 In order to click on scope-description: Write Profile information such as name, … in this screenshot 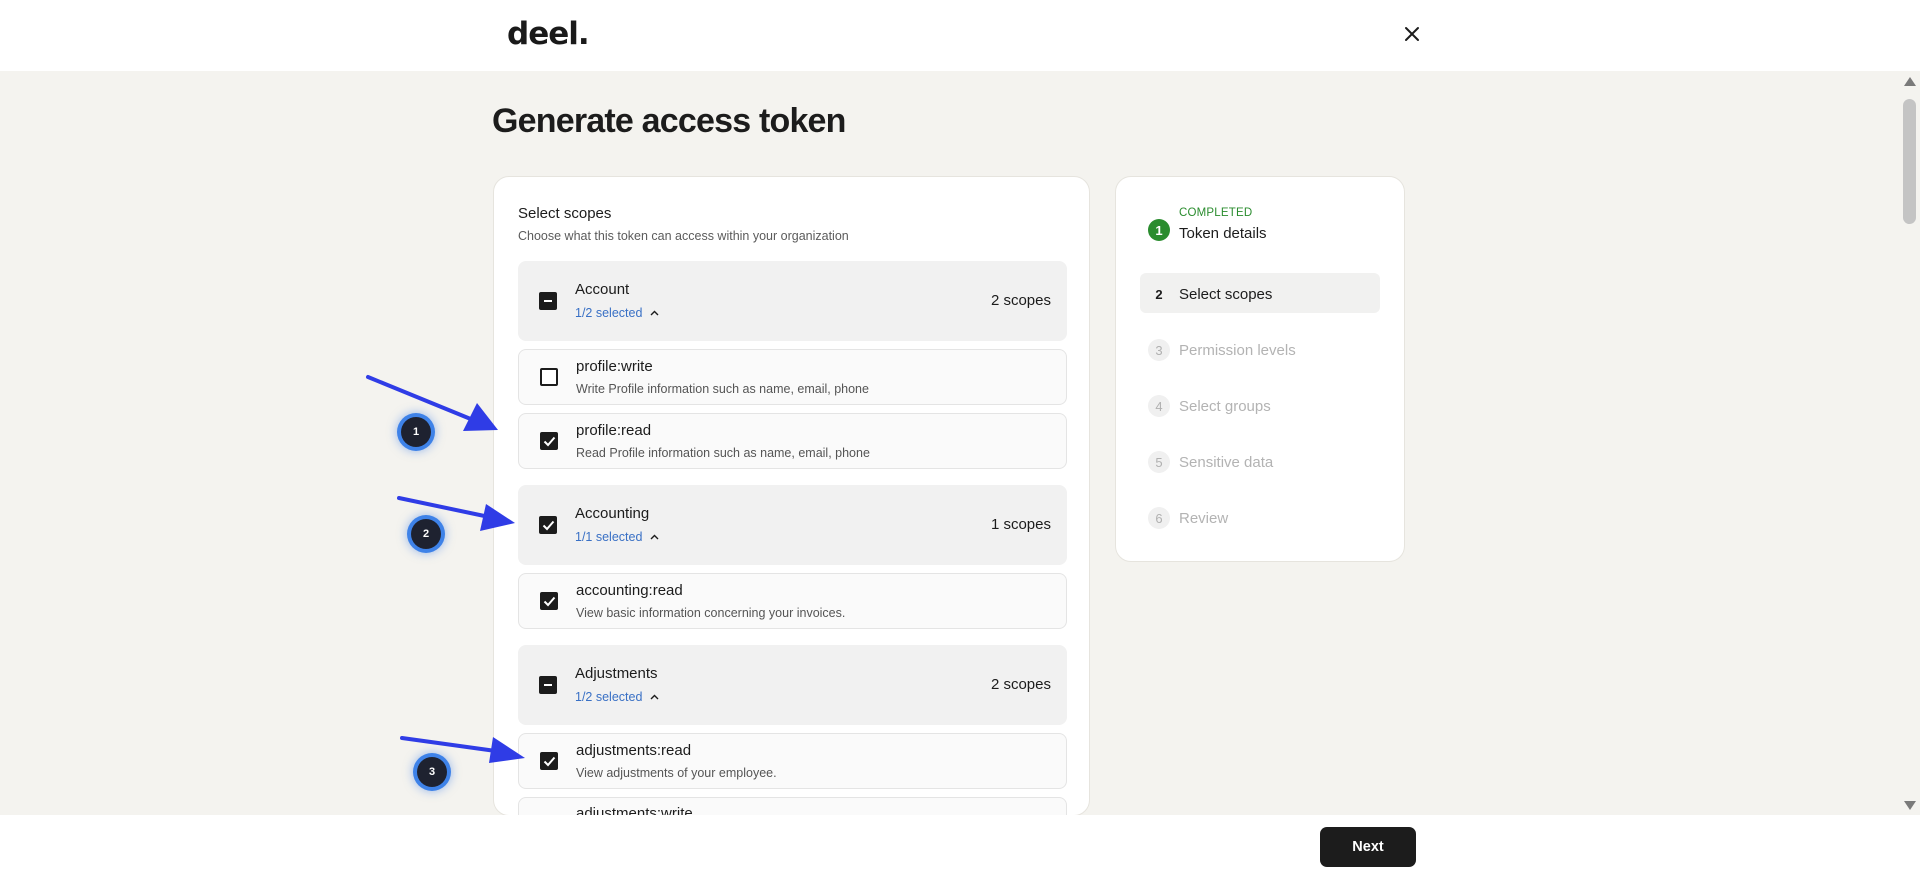, I will do `click(722, 389)`.